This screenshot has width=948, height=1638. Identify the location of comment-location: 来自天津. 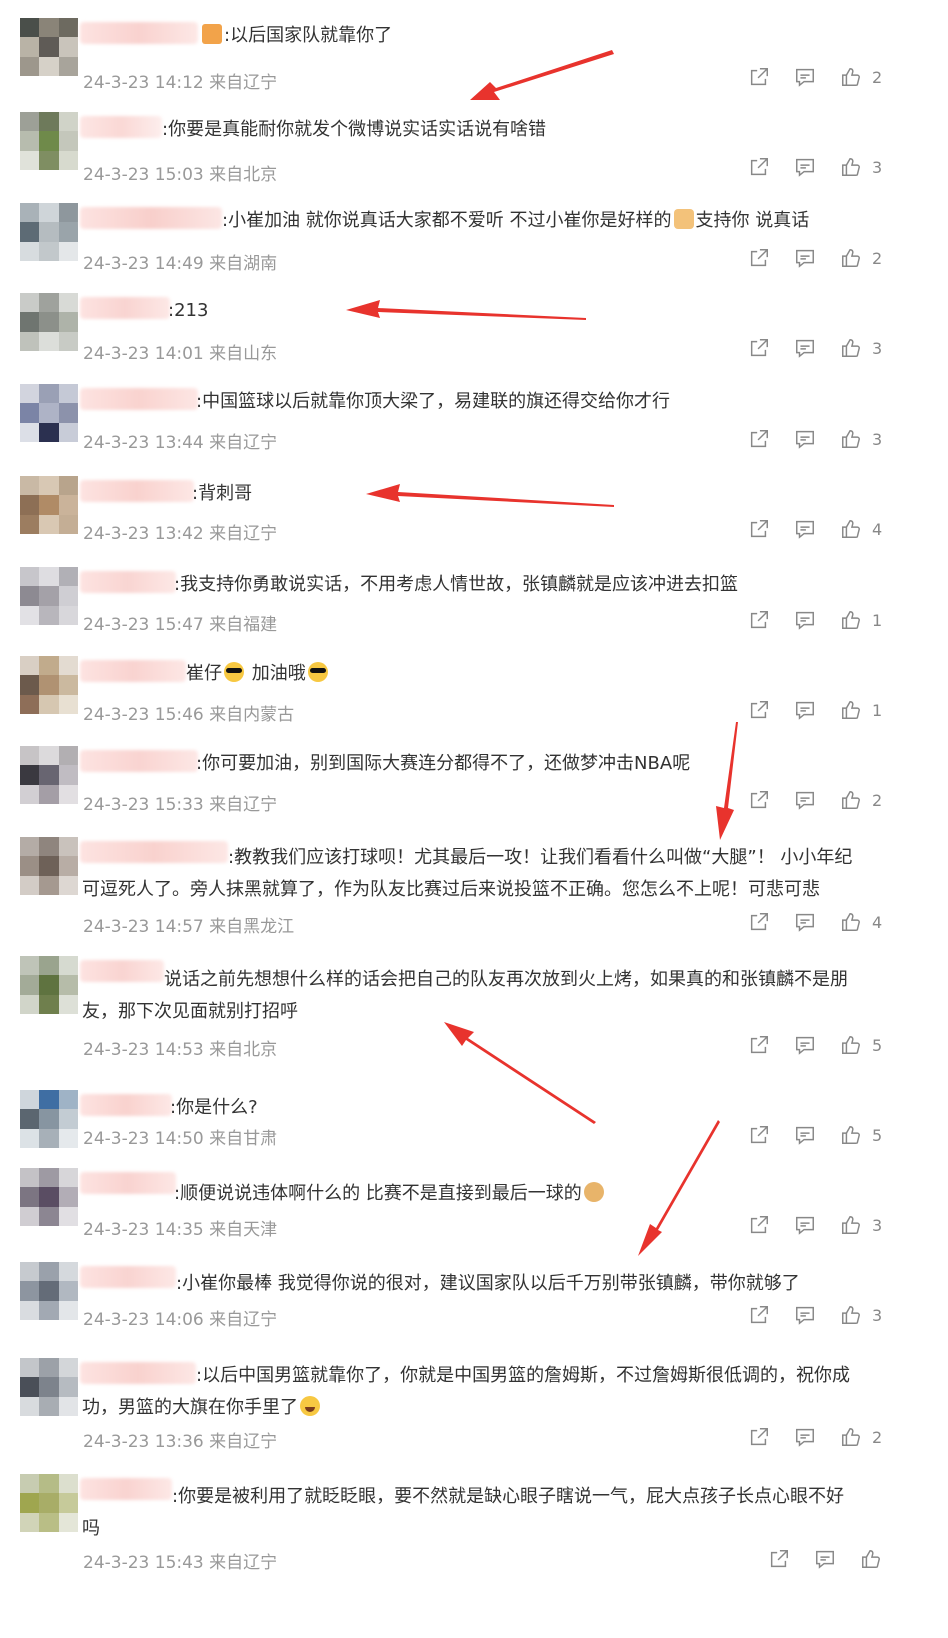
(243, 1230).